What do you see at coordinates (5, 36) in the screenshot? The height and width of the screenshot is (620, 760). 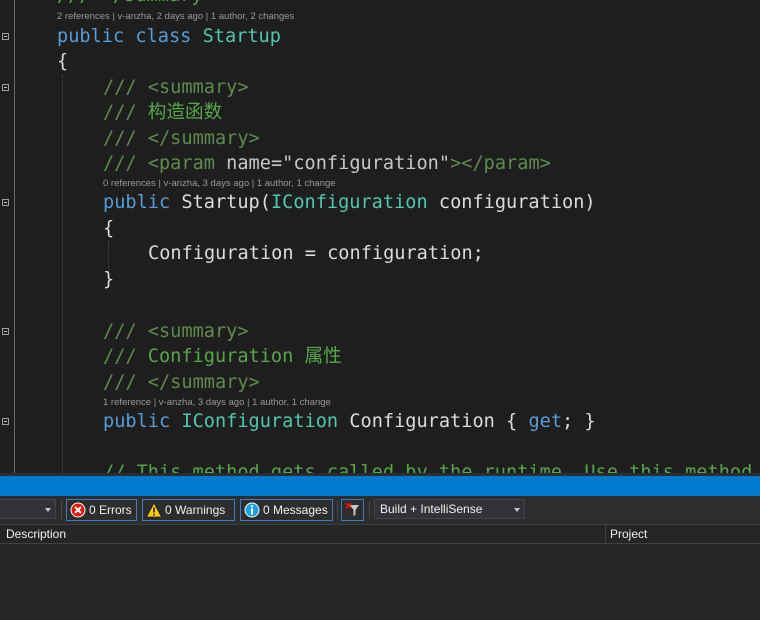 I see `collapse-class-icon` at bounding box center [5, 36].